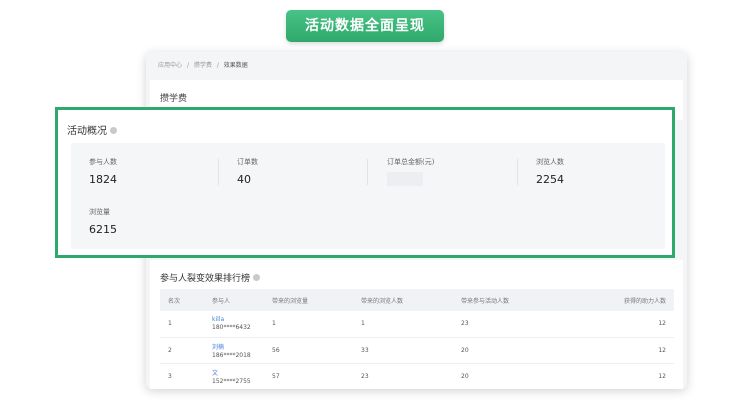  Describe the element at coordinates (308, 300) in the screenshot. I see `column-header-views: 带来的浏览量` at that location.